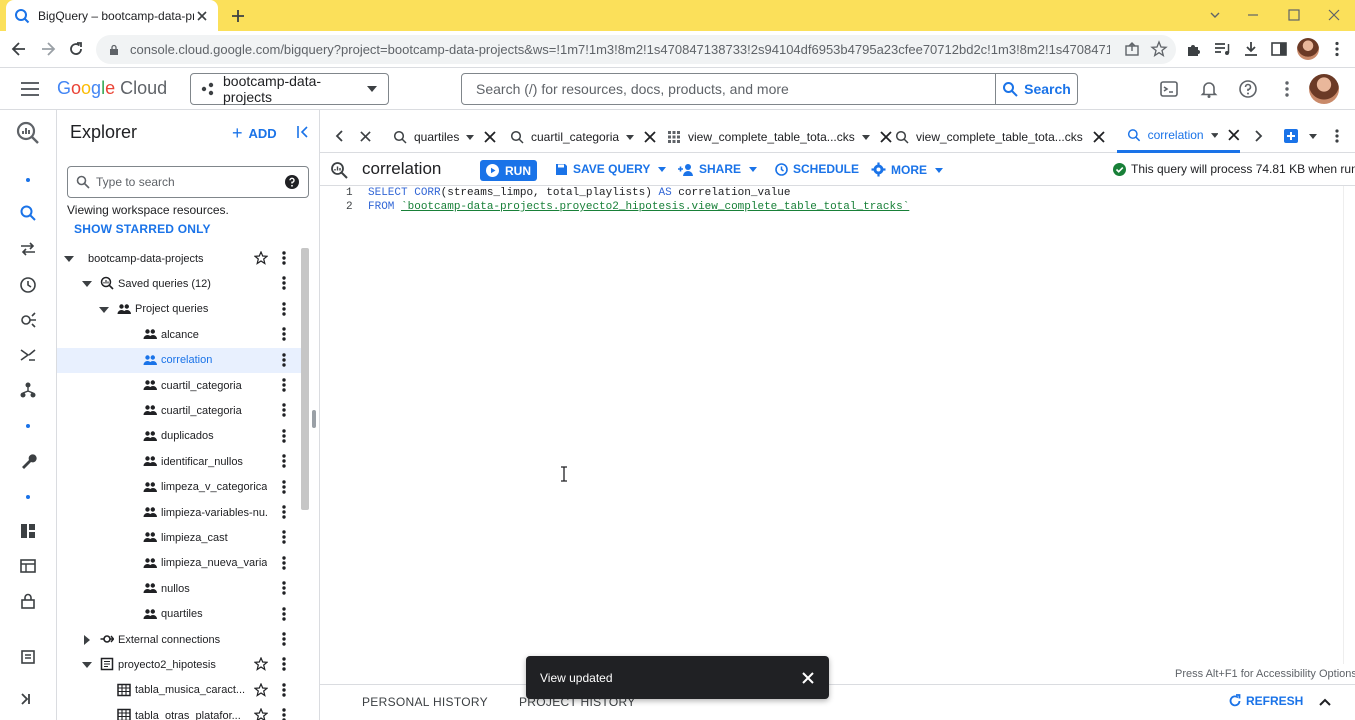  Describe the element at coordinates (1325, 702) in the screenshot. I see `chevron-up-icon` at that location.